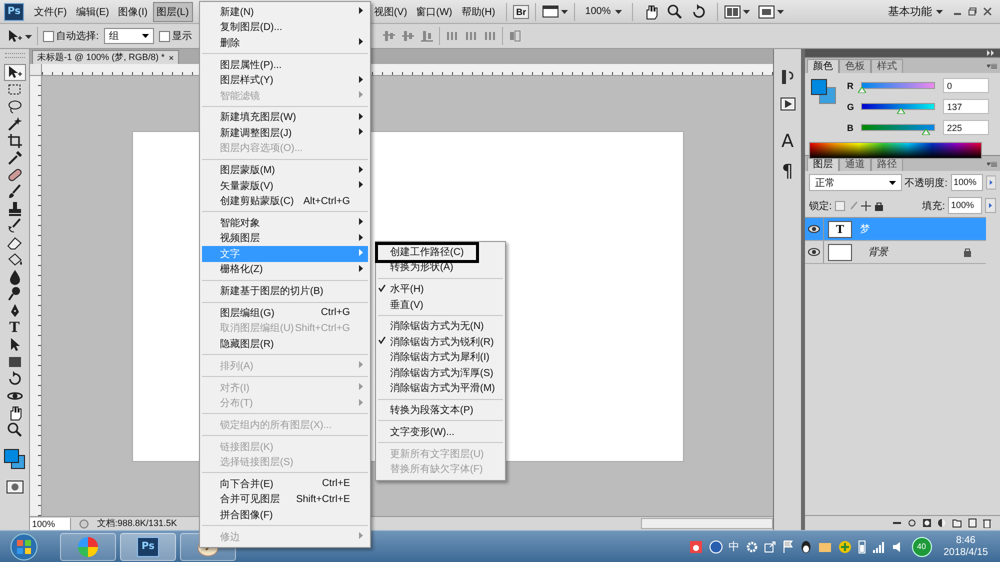 The image size is (1000, 562). What do you see at coordinates (327, 201) in the screenshot?
I see `shortcut-label: Alt+Ctrl+G` at bounding box center [327, 201].